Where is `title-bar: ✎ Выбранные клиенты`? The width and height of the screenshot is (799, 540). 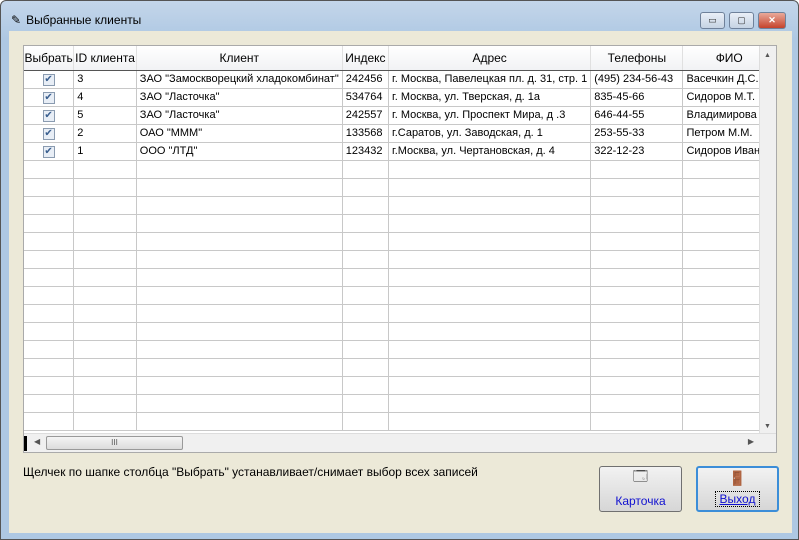 title-bar: ✎ Выбранные клиенты is located at coordinates (76, 20).